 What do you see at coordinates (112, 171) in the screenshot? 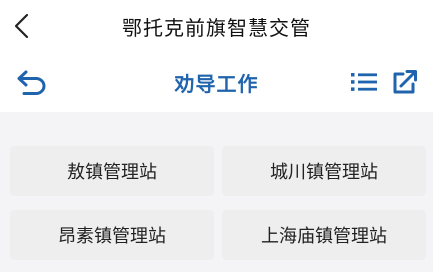
I see `station-card-ao: 敖镇管理站` at bounding box center [112, 171].